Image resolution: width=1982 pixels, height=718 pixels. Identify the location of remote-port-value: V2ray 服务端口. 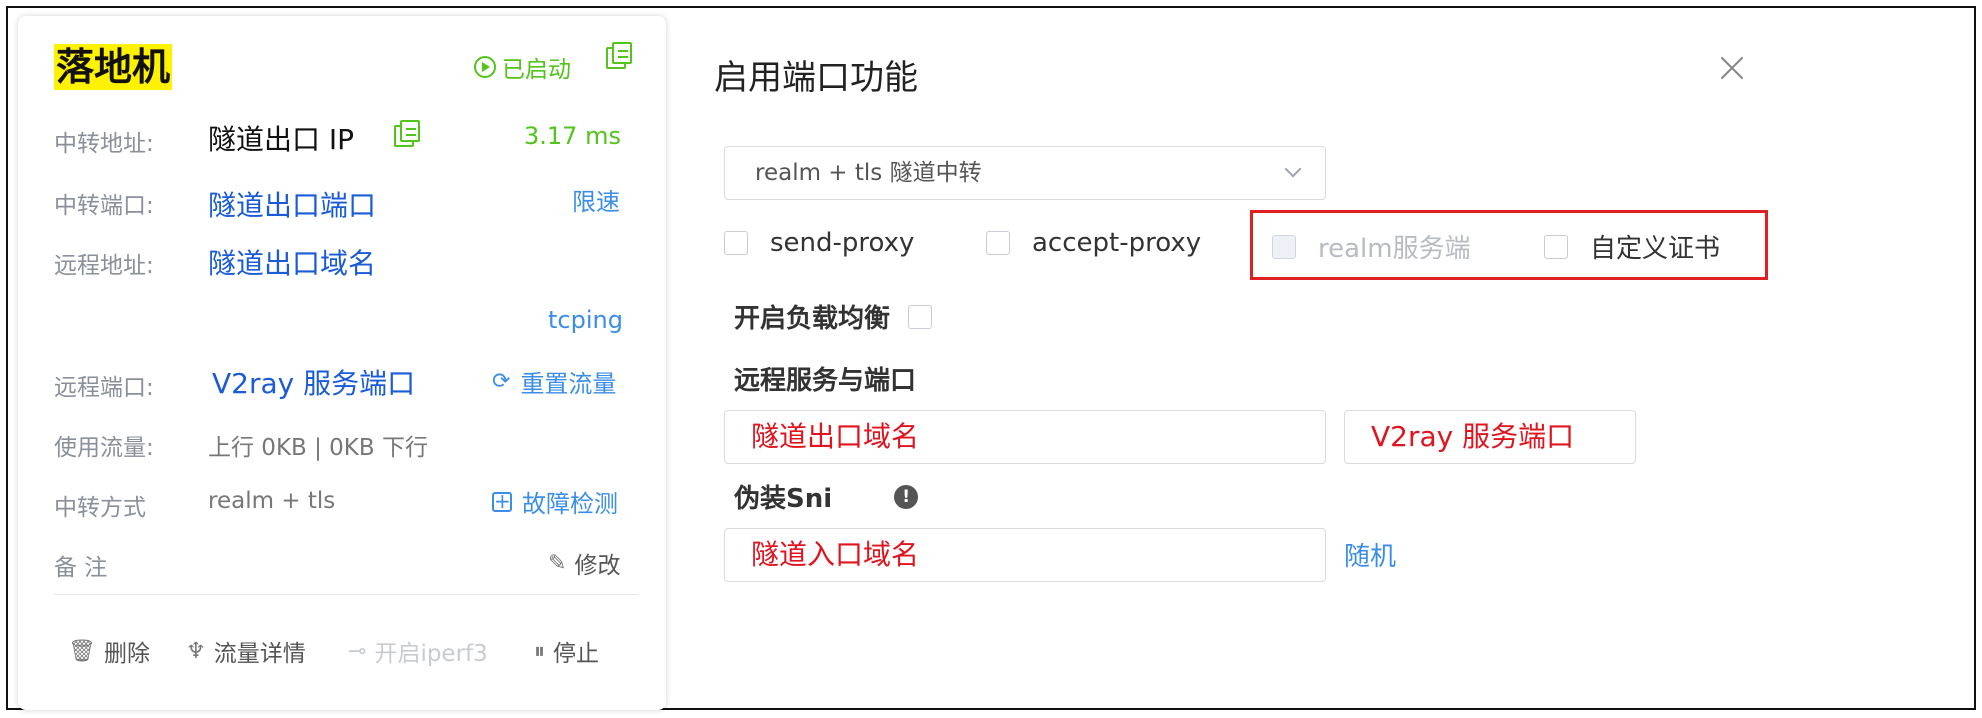
(313, 382).